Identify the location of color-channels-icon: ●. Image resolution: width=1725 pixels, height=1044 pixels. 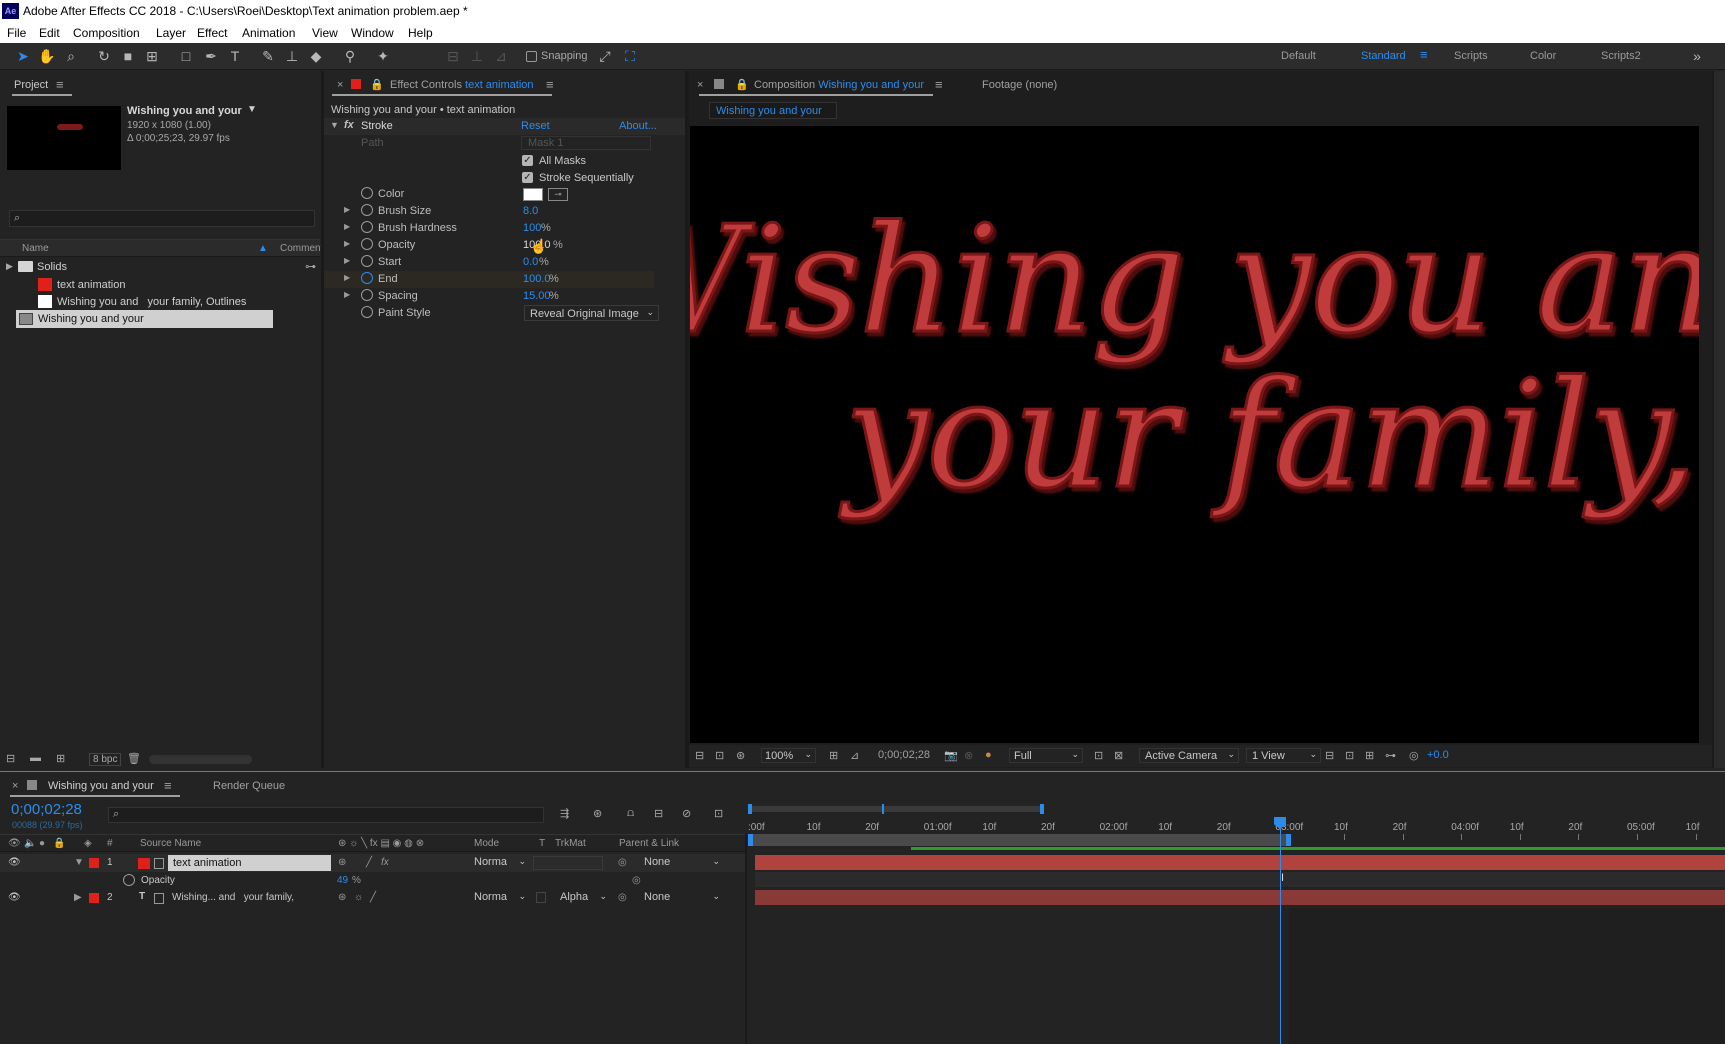
(988, 755).